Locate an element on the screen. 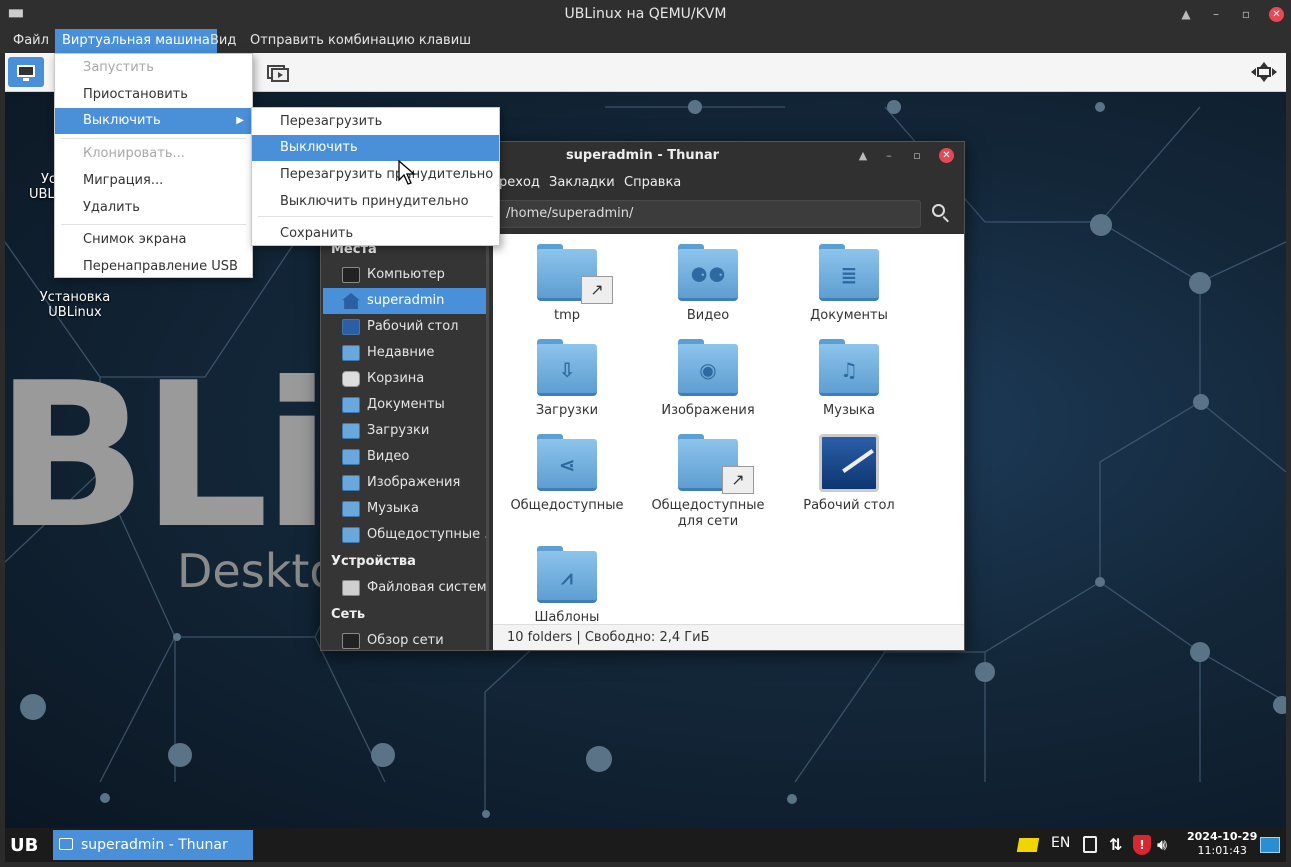  folder-music: ♫ Музыка is located at coordinates (849, 379).